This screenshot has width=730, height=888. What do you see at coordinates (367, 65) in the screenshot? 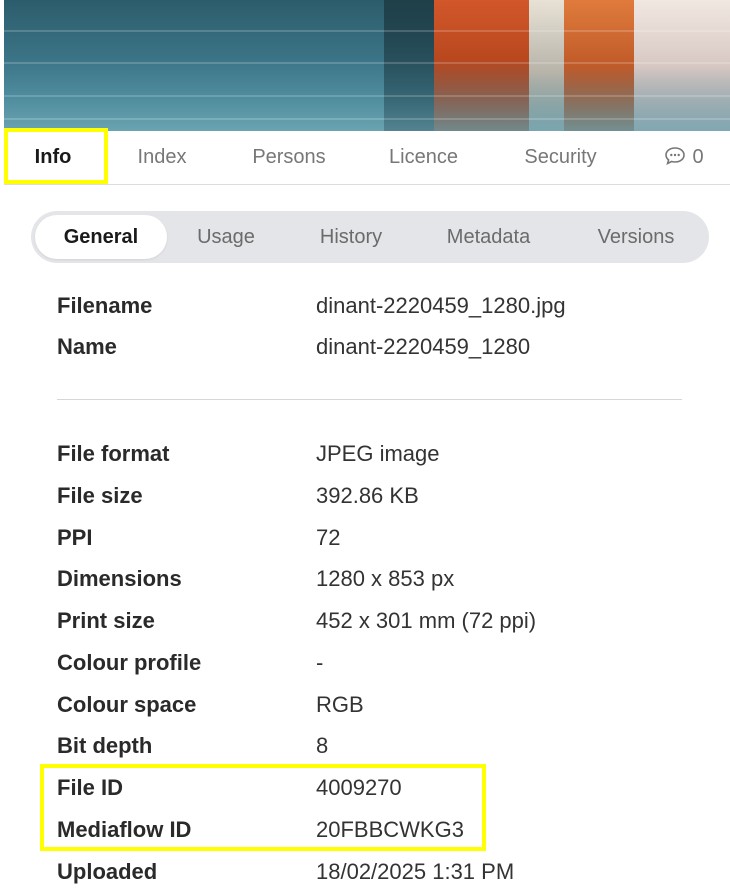
I see `image-preview` at bounding box center [367, 65].